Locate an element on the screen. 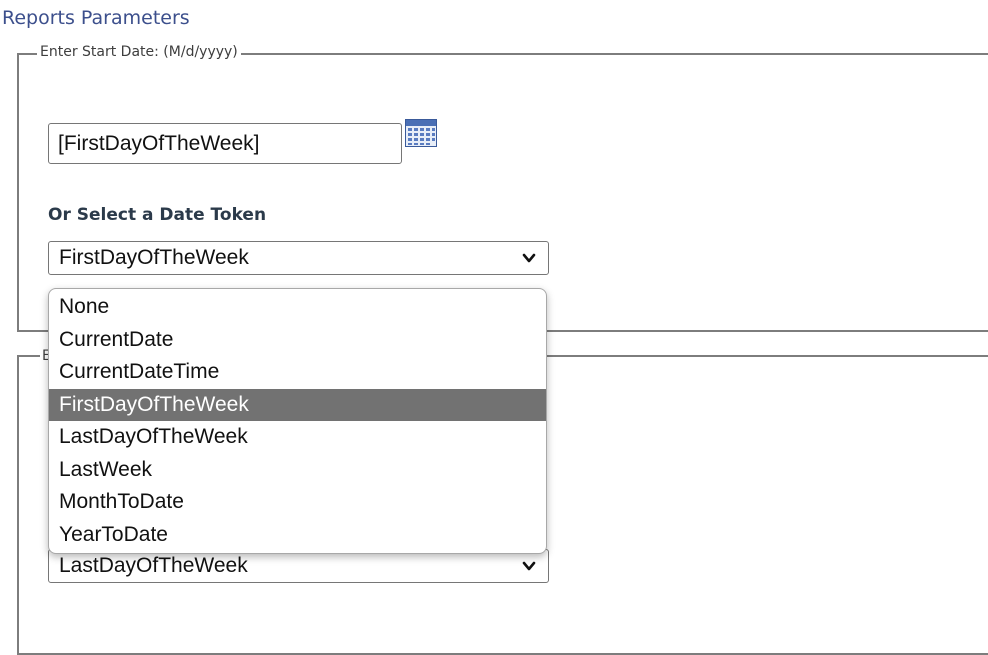 The height and width of the screenshot is (655, 988). start-date-legend: Enter Start Date: (M/d/yyyy) is located at coordinates (139, 52).